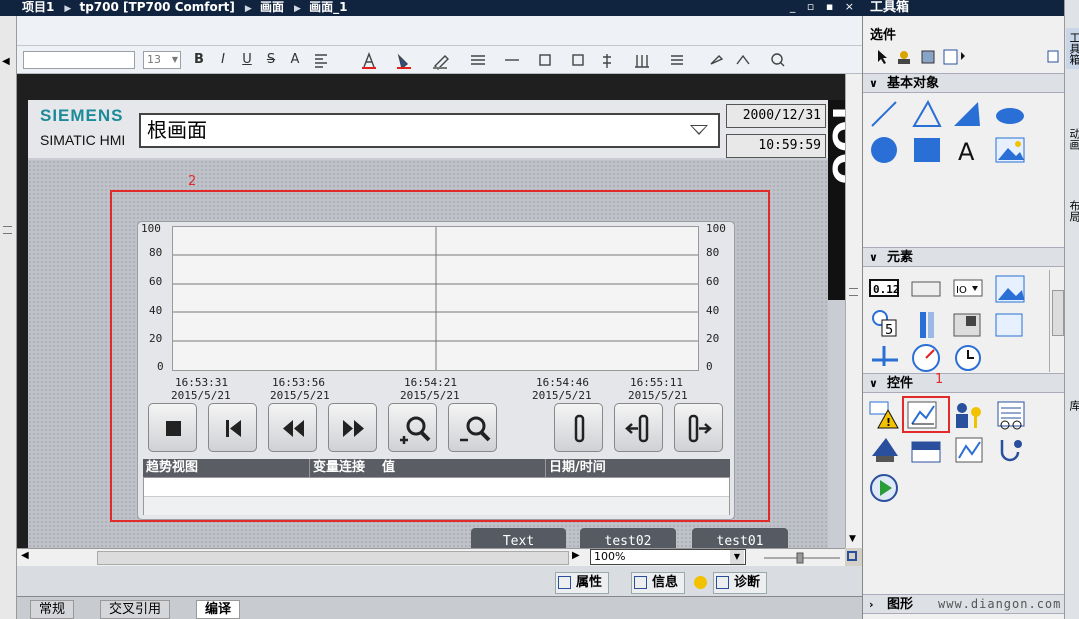  I want to click on cross-reference-tab-label: 交叉引用, so click(135, 609).